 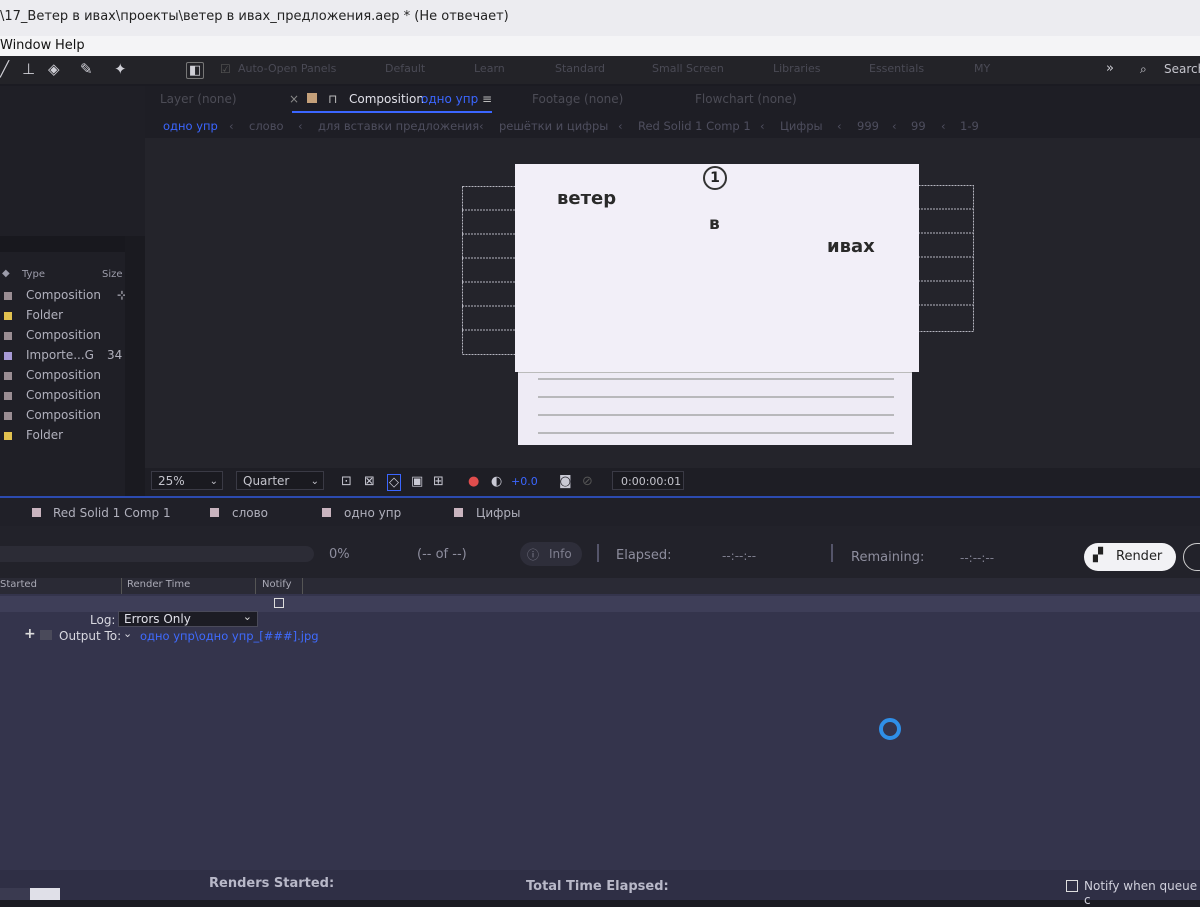 I want to click on workspace-standard: Standard, so click(x=580, y=68).